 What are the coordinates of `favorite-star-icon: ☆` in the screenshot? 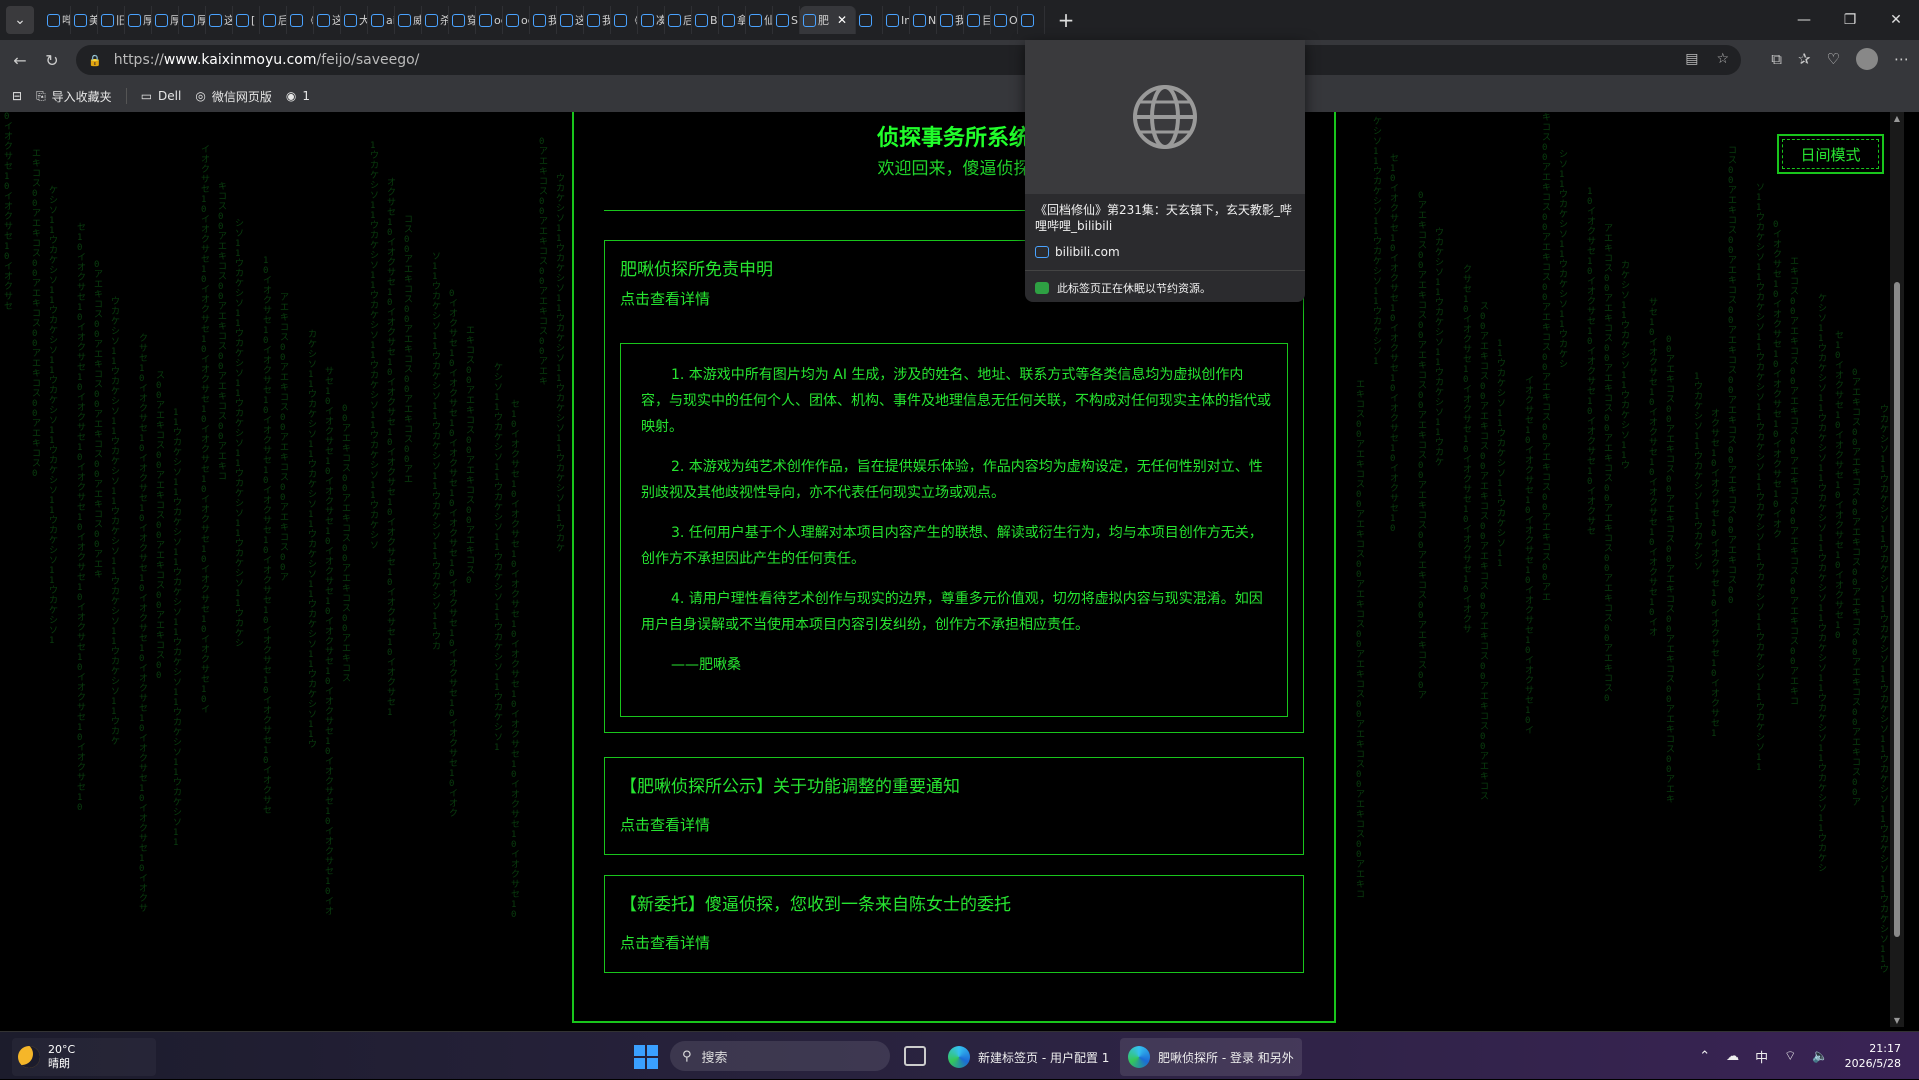 It's located at (1722, 59).